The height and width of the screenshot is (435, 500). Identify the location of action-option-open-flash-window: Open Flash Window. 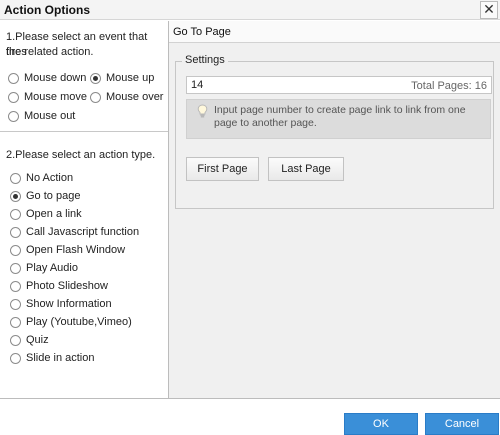
(67, 250).